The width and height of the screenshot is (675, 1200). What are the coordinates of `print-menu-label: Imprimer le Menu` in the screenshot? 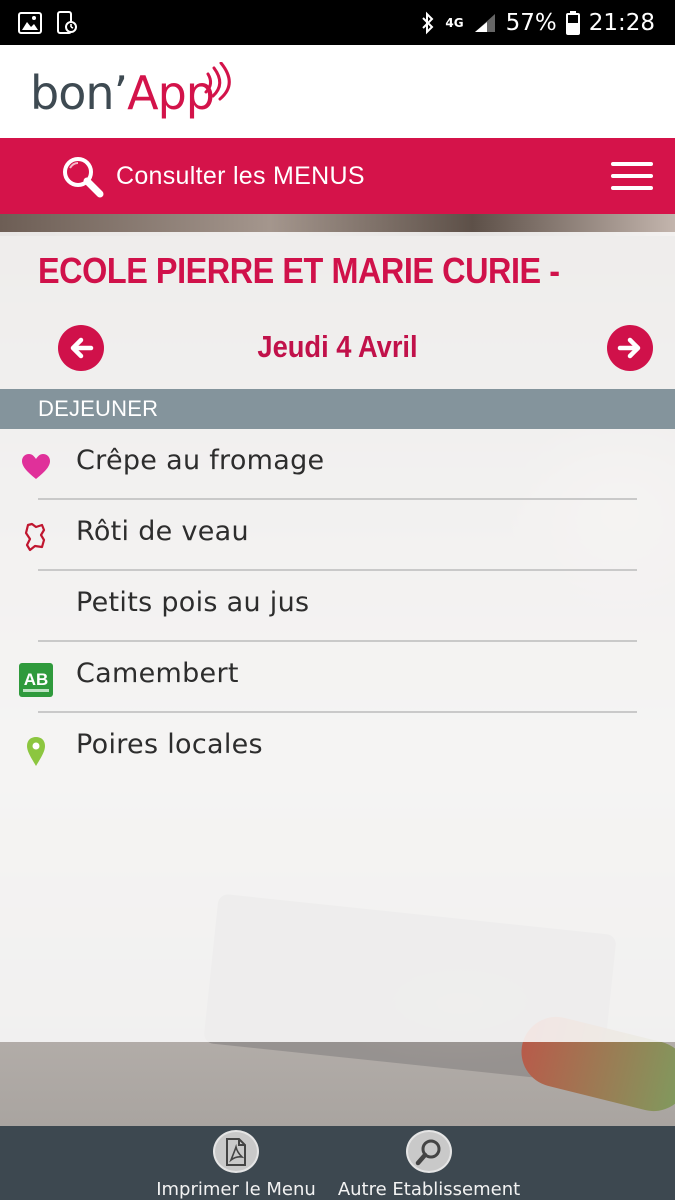 It's located at (236, 1189).